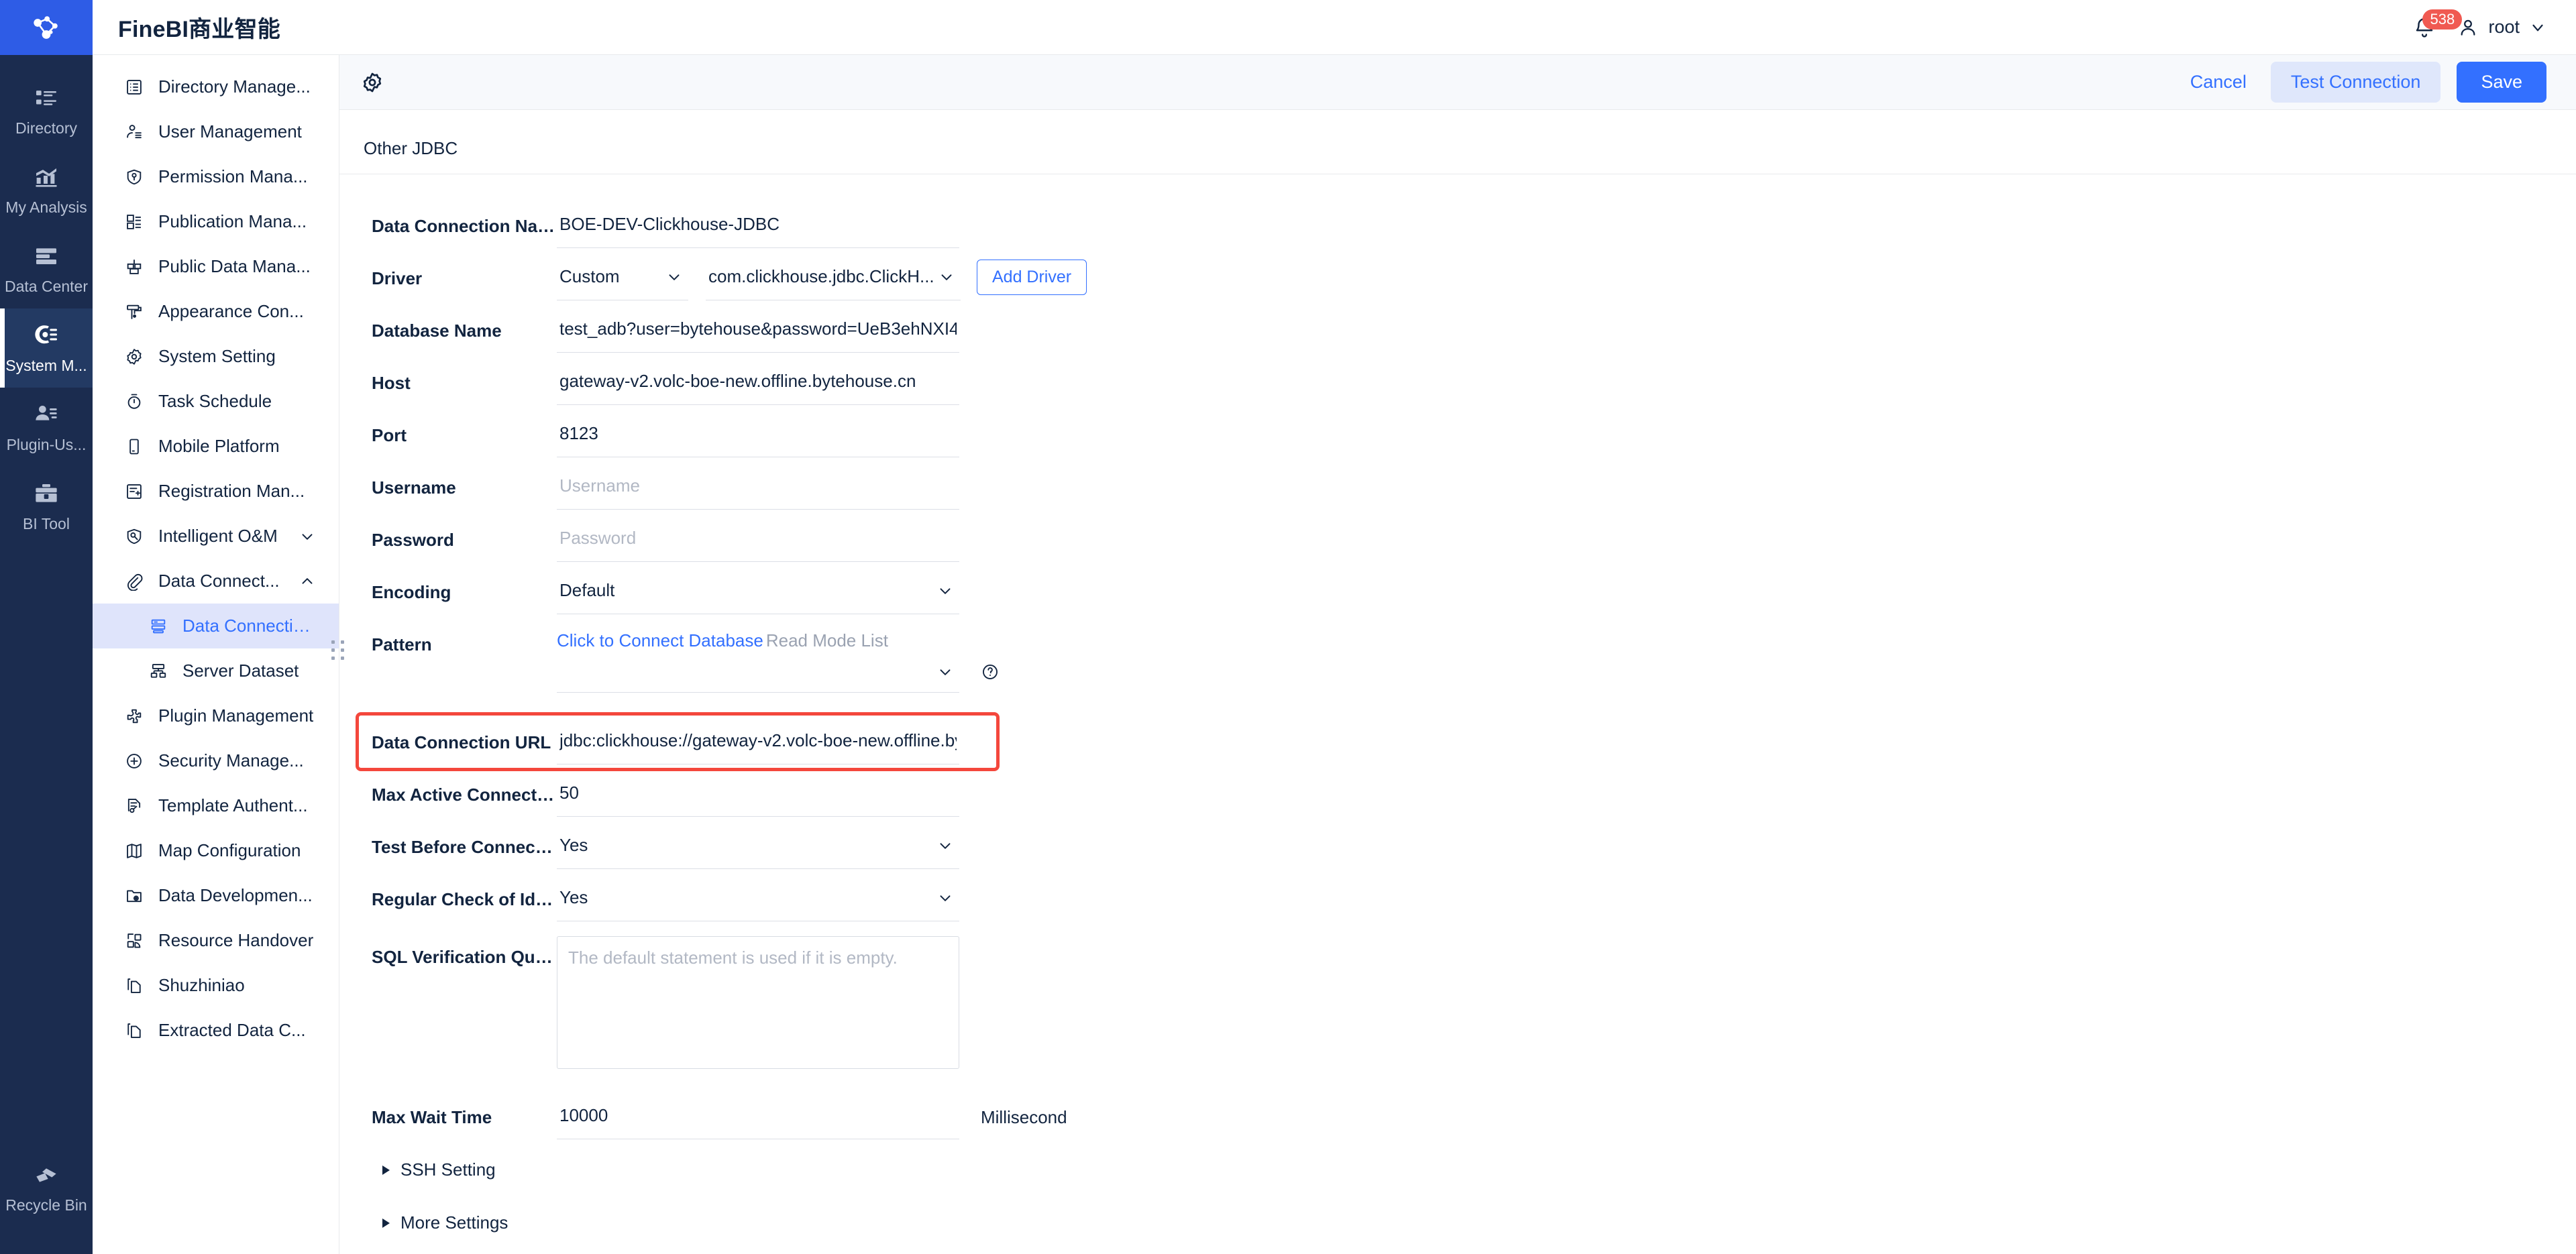 The height and width of the screenshot is (1254, 2576). What do you see at coordinates (216, 850) in the screenshot?
I see `sidebar-item-map-configuration: Map Configuration` at bounding box center [216, 850].